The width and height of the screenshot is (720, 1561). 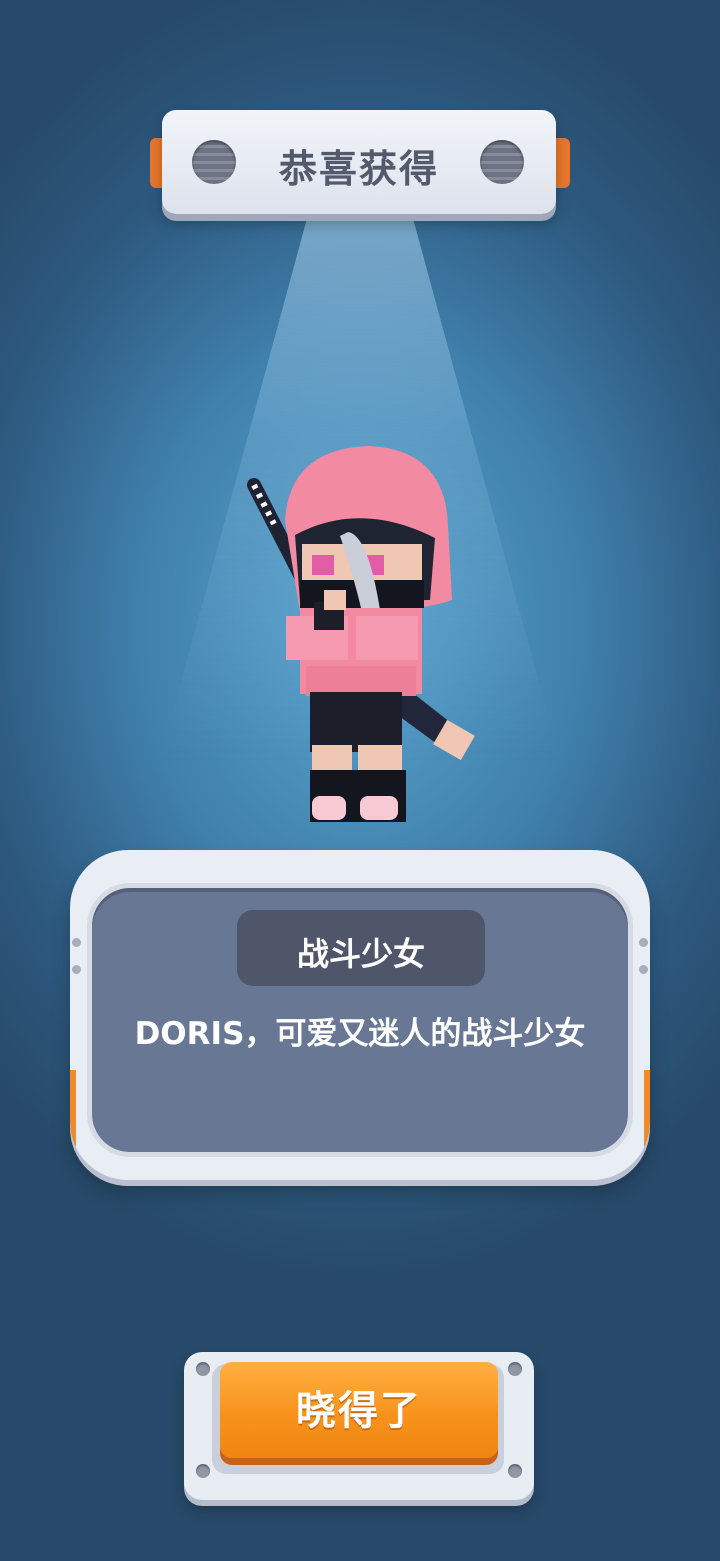 I want to click on character-model, so click(x=360, y=635).